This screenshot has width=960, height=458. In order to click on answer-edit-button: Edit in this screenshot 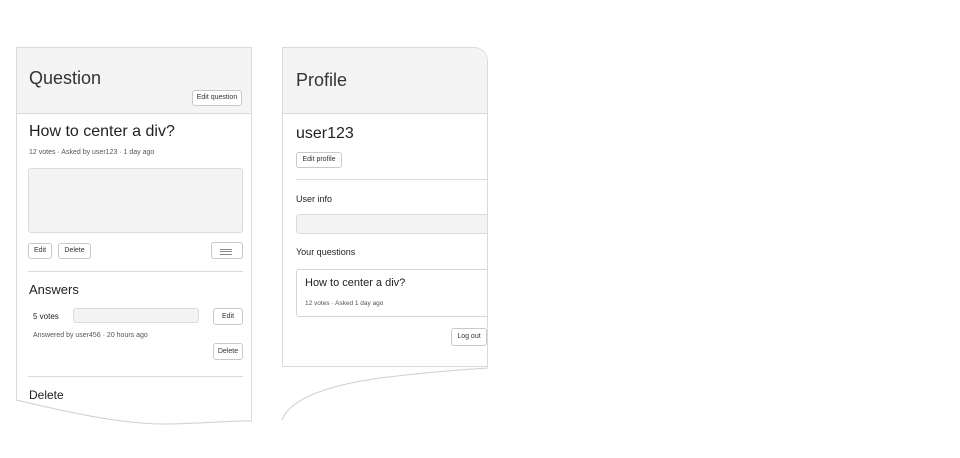, I will do `click(228, 316)`.